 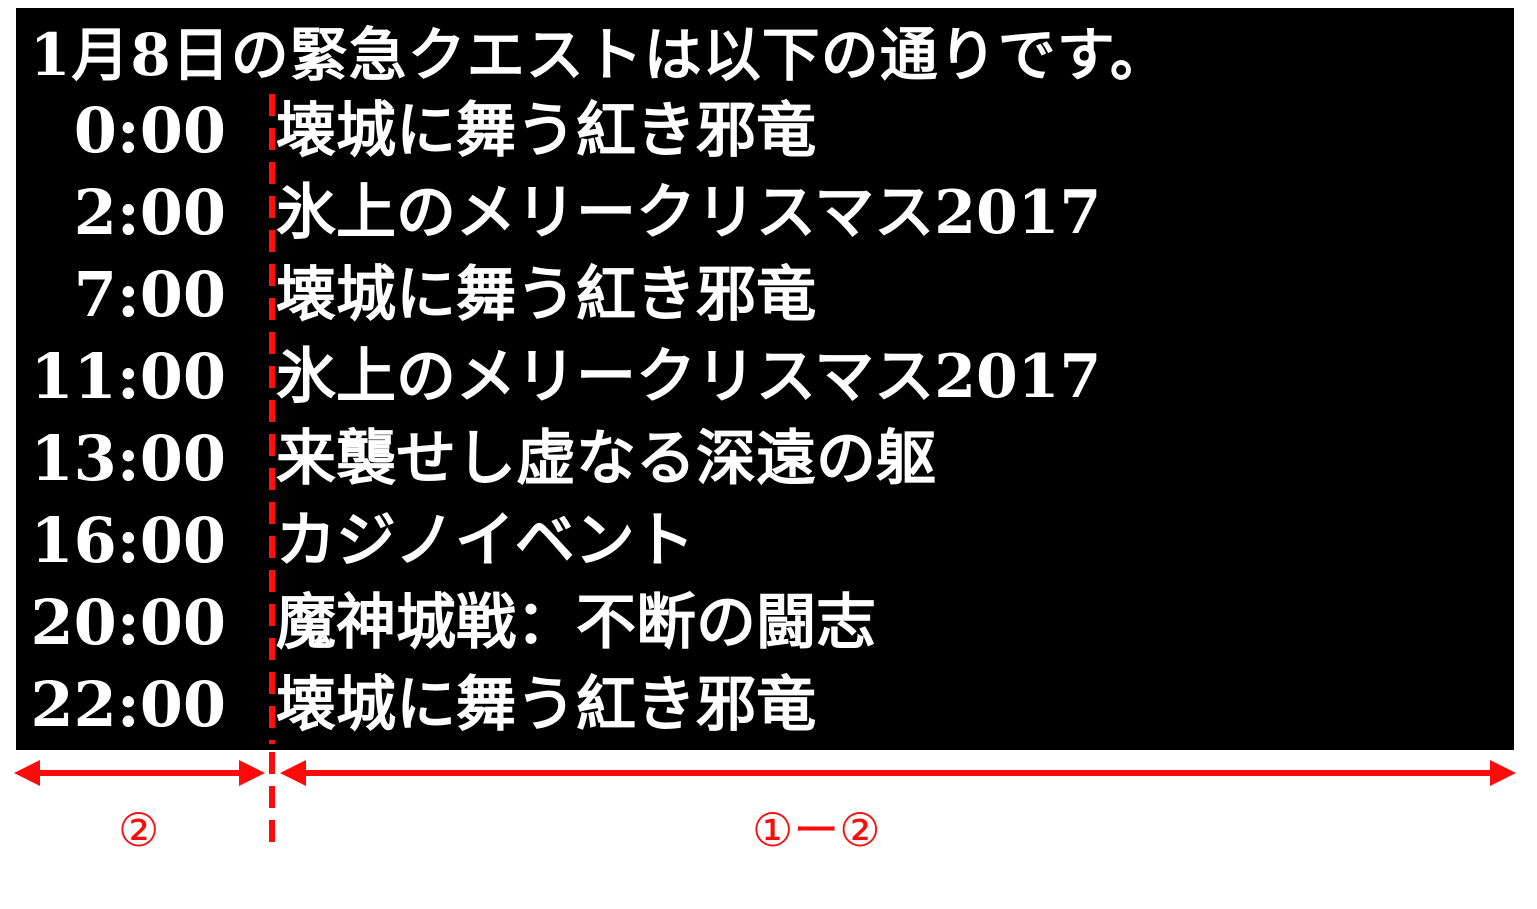 What do you see at coordinates (293, 773) in the screenshot?
I see `right-arrowhead-start` at bounding box center [293, 773].